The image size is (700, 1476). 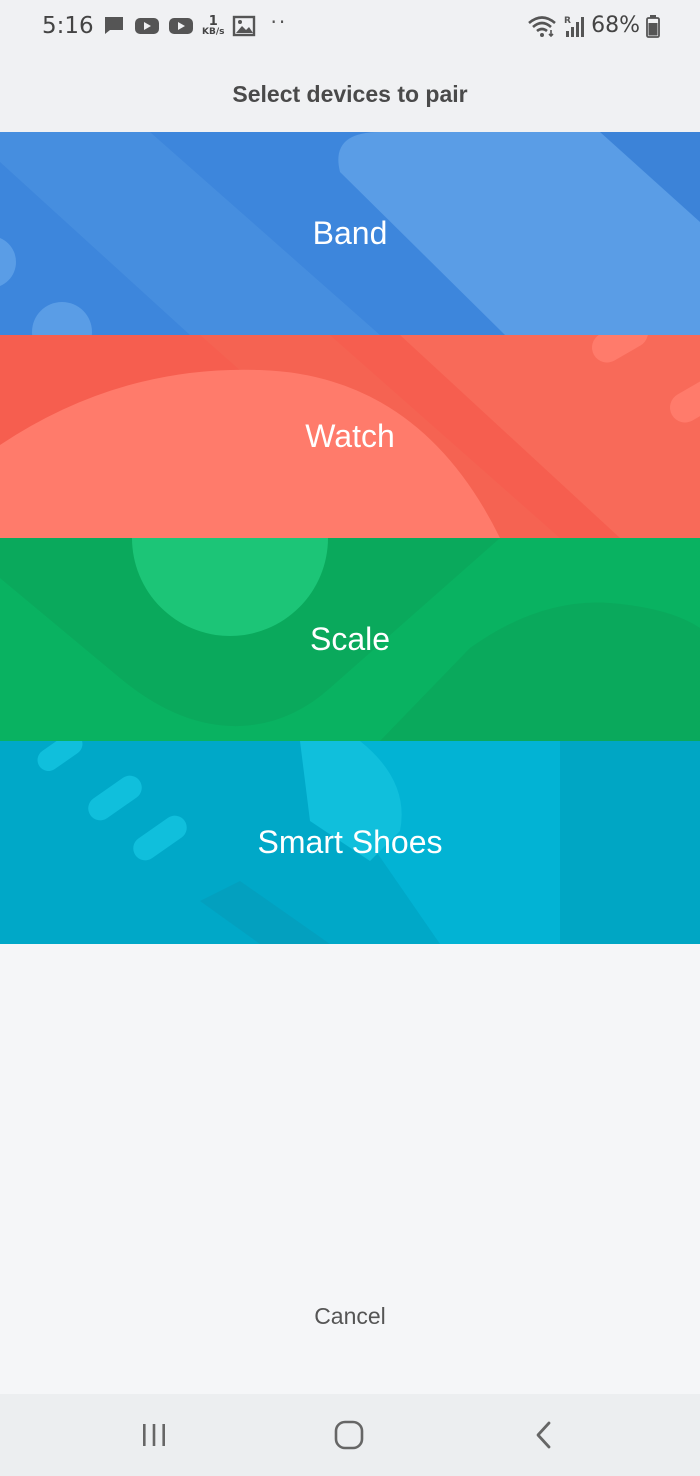 What do you see at coordinates (279, 22) in the screenshot?
I see `more-notifications-icon: ··` at bounding box center [279, 22].